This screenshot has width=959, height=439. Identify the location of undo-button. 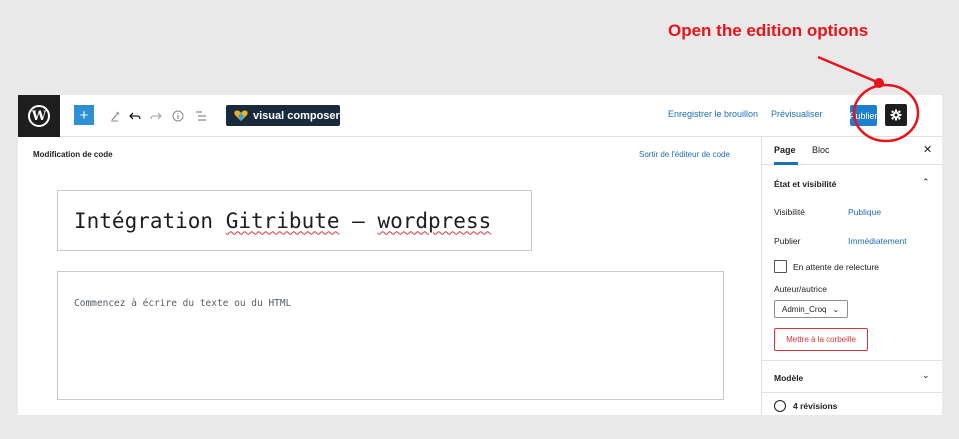
(135, 116).